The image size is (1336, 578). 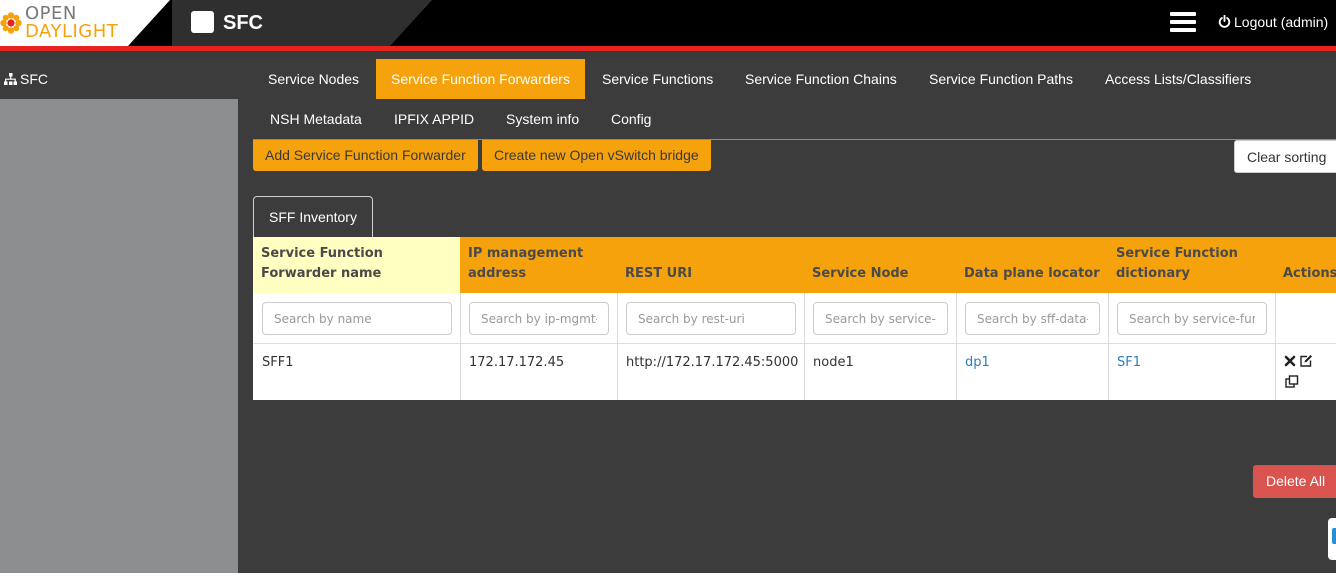 I want to click on header-divider, so click(x=668, y=55).